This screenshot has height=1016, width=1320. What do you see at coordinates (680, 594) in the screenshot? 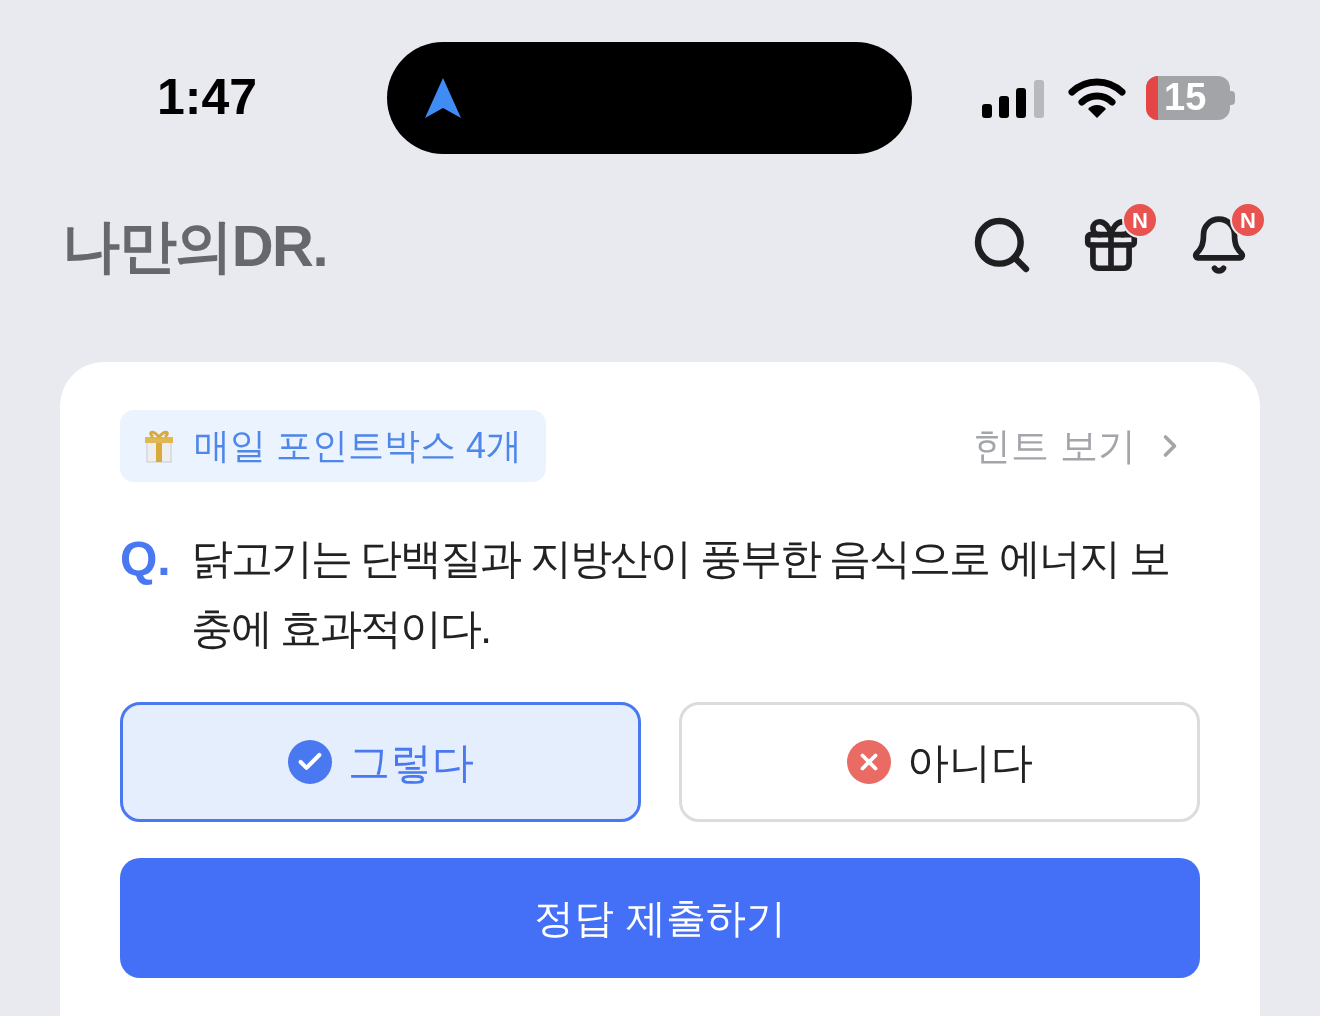
I see `question-text: 닭고기는 단백질과 지방산이 풍부한 음식으로 에너지 보충에 효과적이다.` at bounding box center [680, 594].